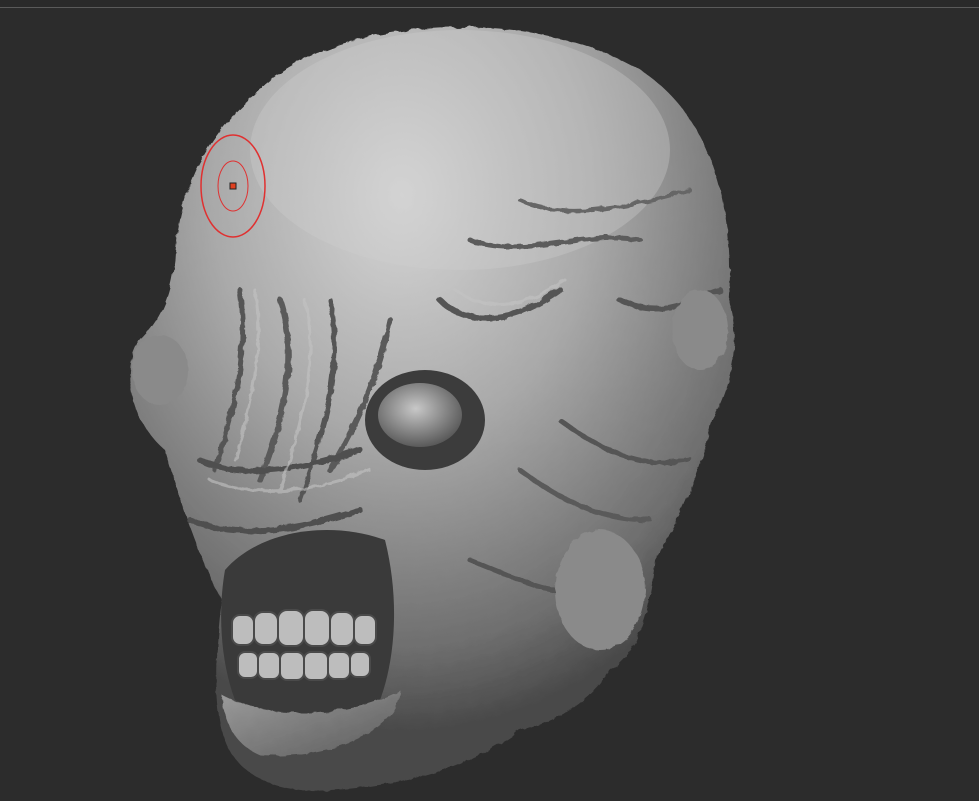 Image resolution: width=979 pixels, height=801 pixels. I want to click on top-rule, so click(489, 4).